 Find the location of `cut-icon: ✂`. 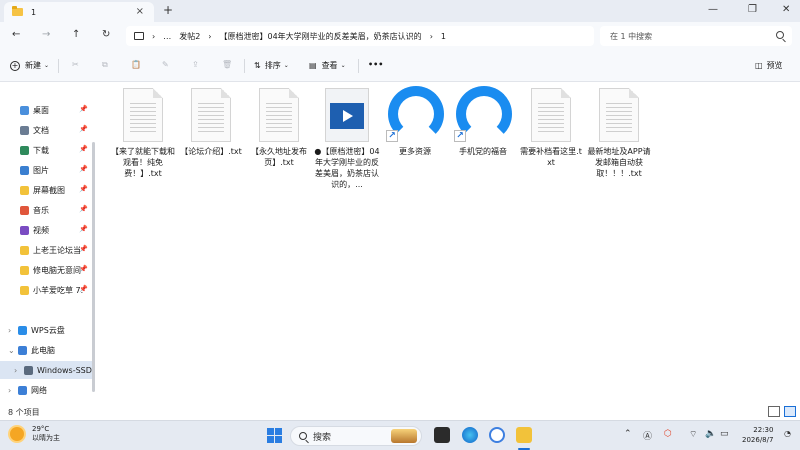

cut-icon: ✂ is located at coordinates (75, 64).